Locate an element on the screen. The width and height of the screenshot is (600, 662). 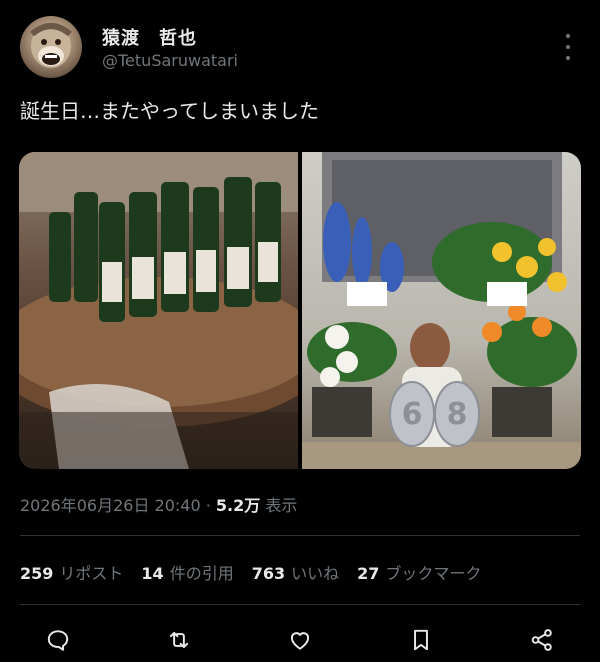
quotes-stat: 14 件の引用 is located at coordinates (187, 572).